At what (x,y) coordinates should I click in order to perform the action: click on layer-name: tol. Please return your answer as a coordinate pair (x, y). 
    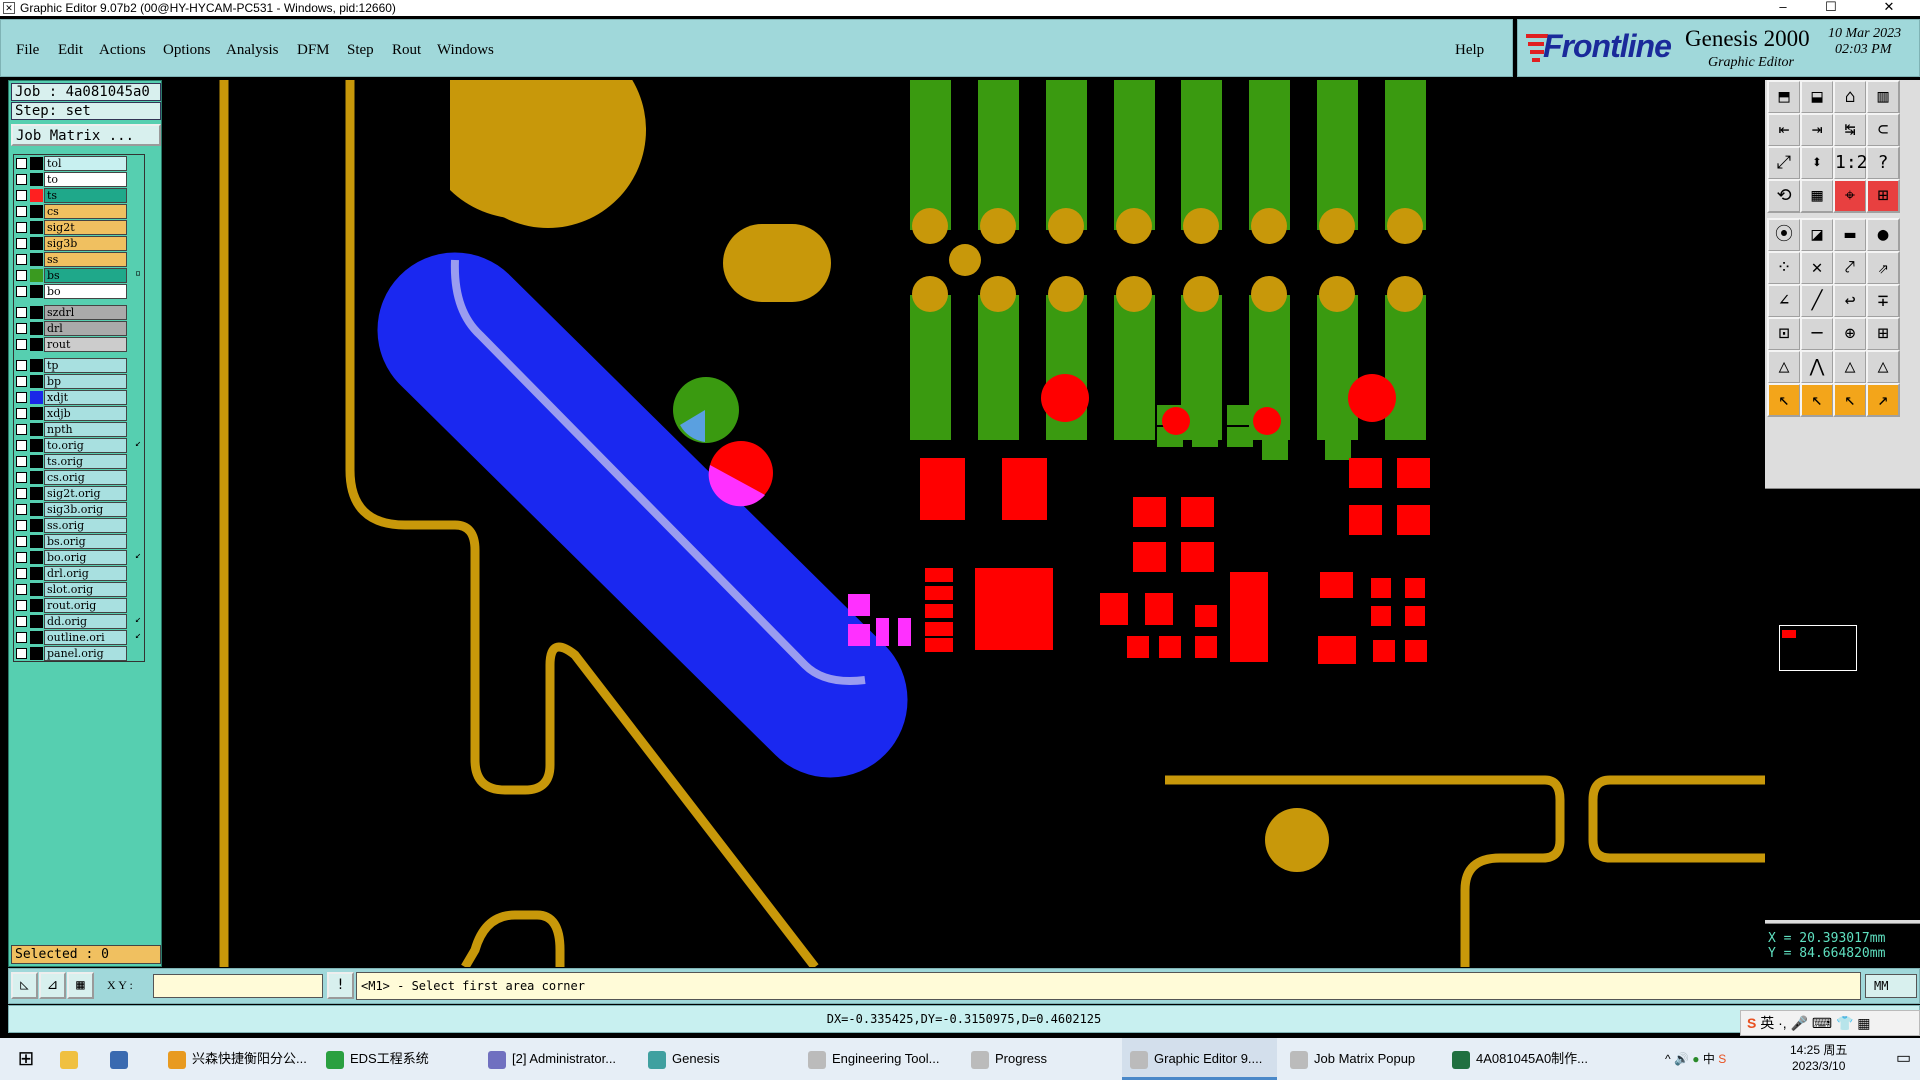
    Looking at the image, I should click on (85, 163).